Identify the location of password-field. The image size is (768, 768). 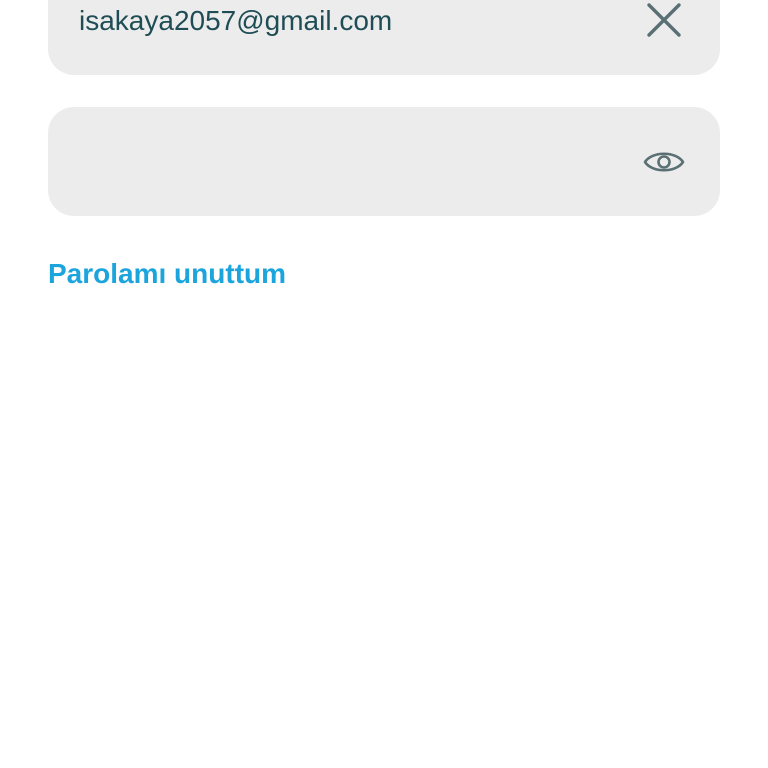
(354, 161).